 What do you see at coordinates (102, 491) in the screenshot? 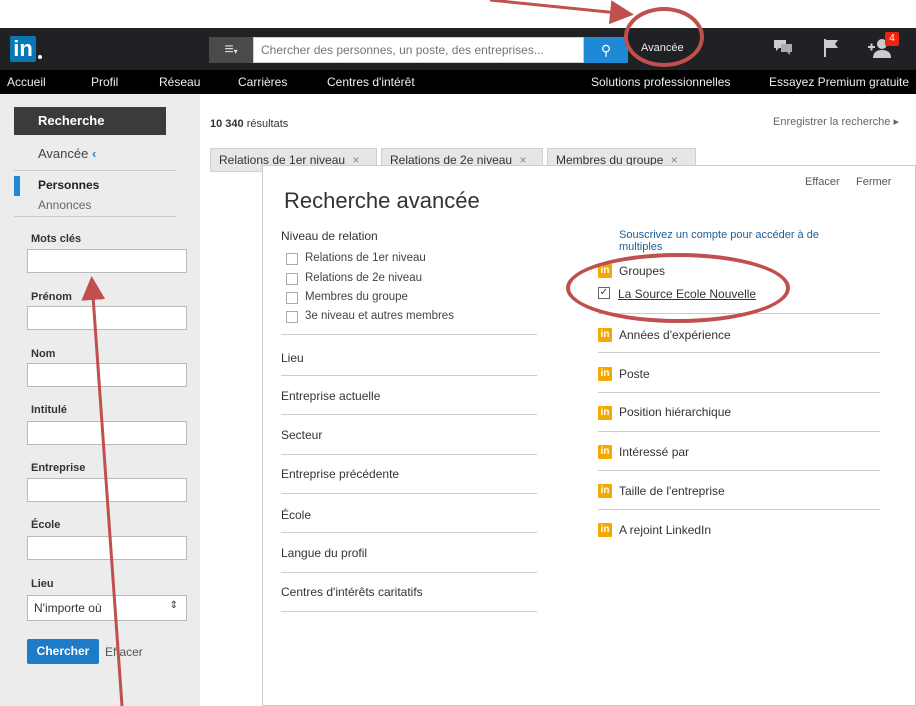
I see `annotation-arrow-bottom` at bounding box center [102, 491].